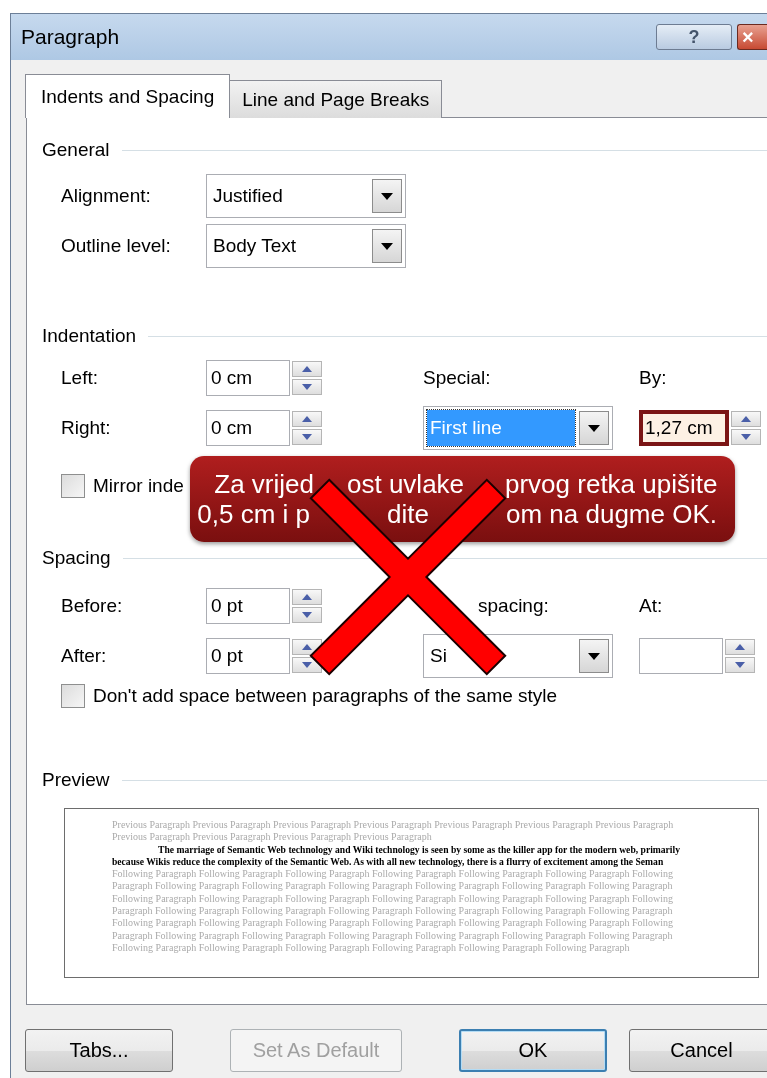 This screenshot has width=767, height=1078. Describe the element at coordinates (92, 606) in the screenshot. I see `field-label: Before:` at that location.